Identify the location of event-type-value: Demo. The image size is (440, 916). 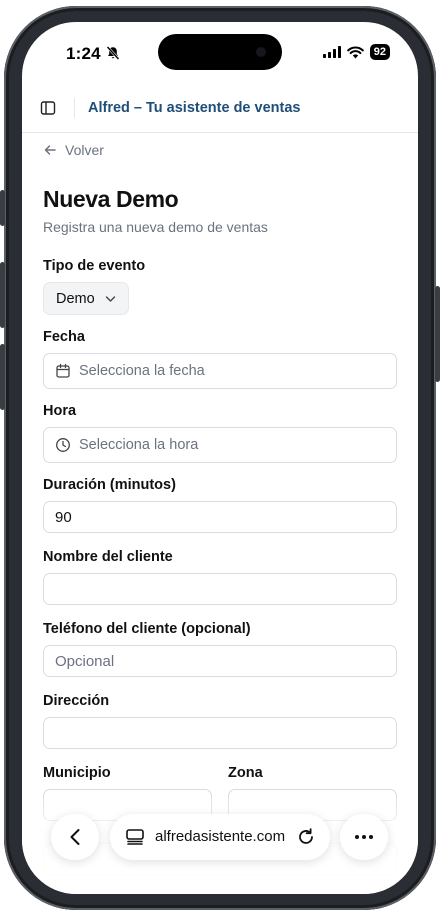
(75, 298).